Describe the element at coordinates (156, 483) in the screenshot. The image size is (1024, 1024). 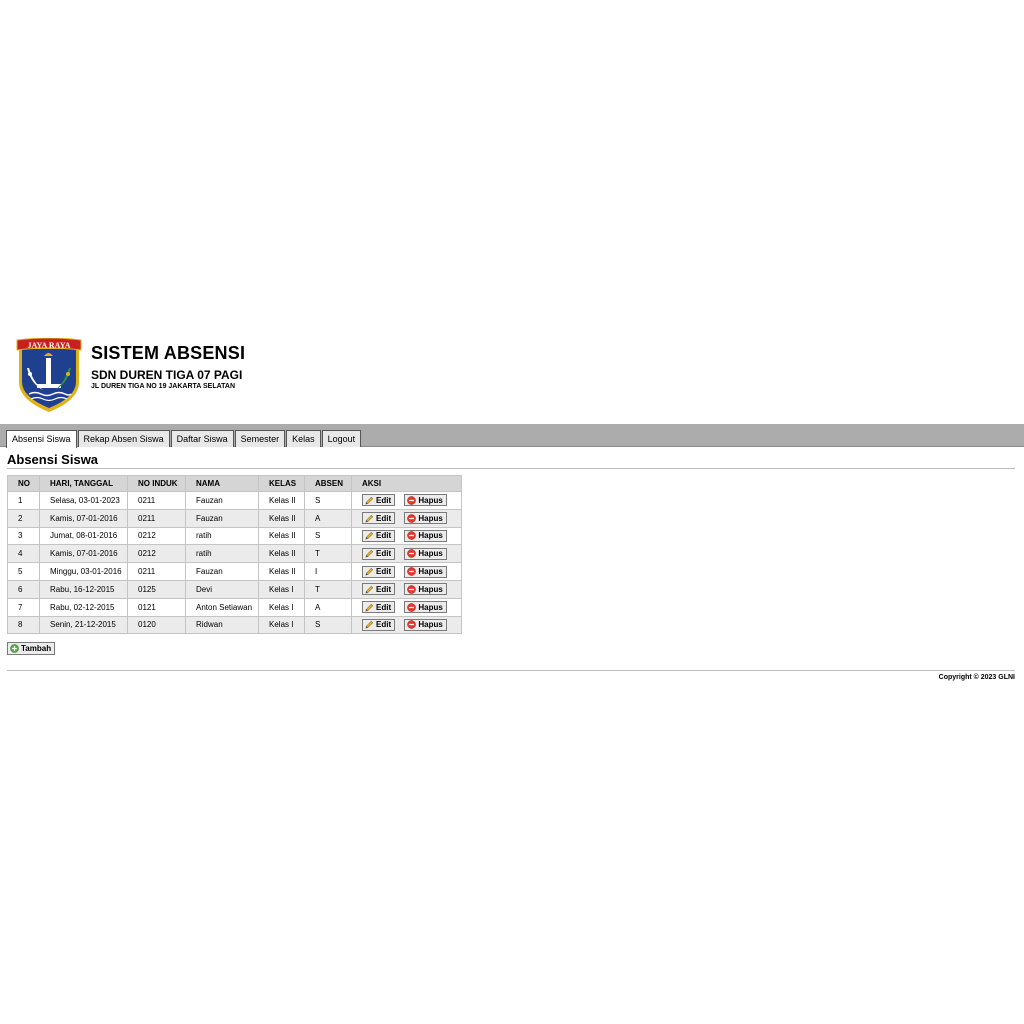
I see `header-no-induk: NO INDUK` at that location.